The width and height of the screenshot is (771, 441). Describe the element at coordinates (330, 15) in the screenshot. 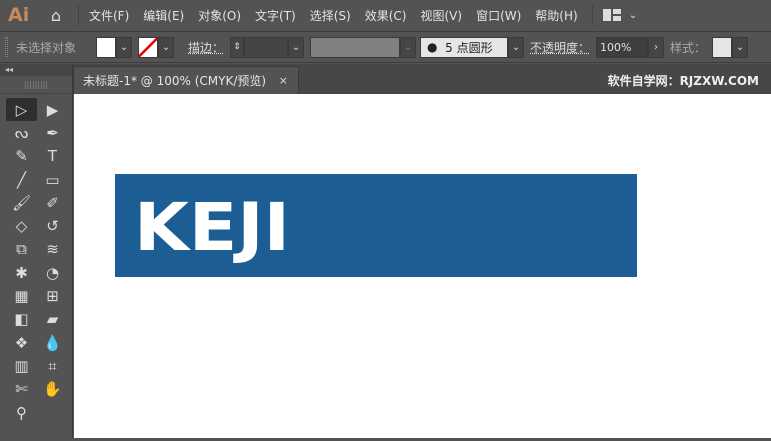

I see `menu-select: 选择(S)` at that location.